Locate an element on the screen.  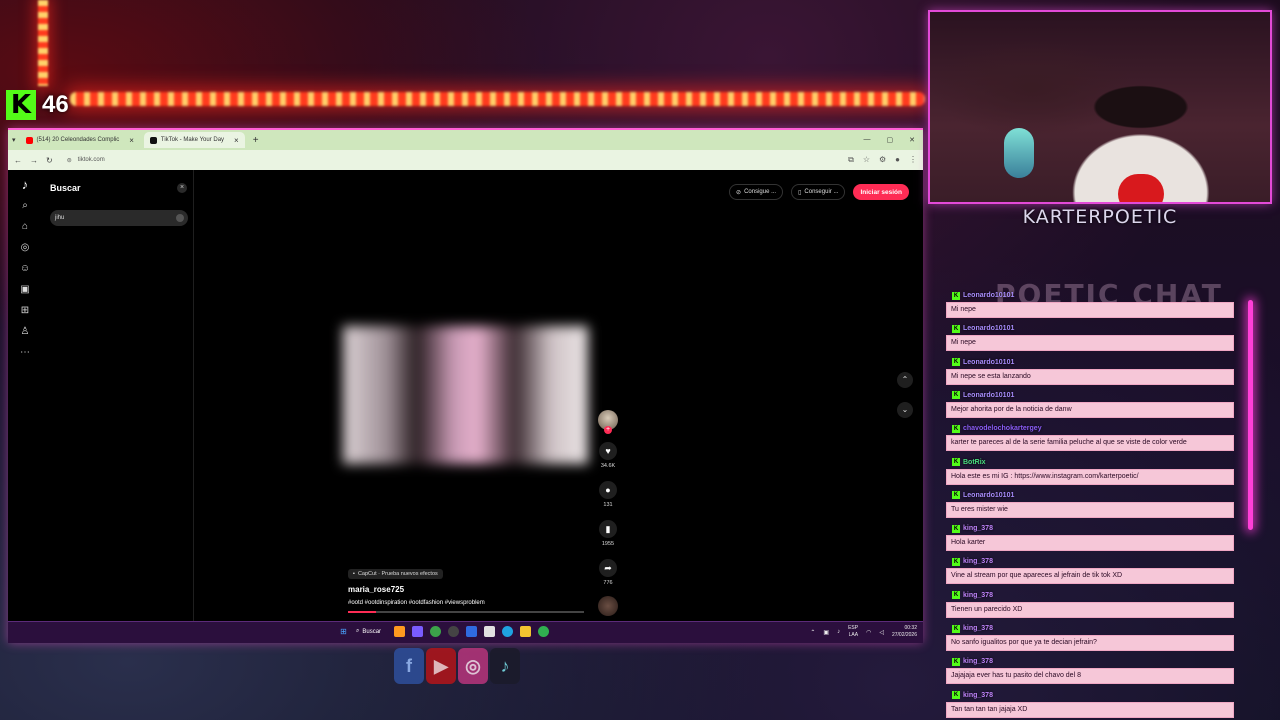
creator-avatar: + is located at coordinates (608, 422).